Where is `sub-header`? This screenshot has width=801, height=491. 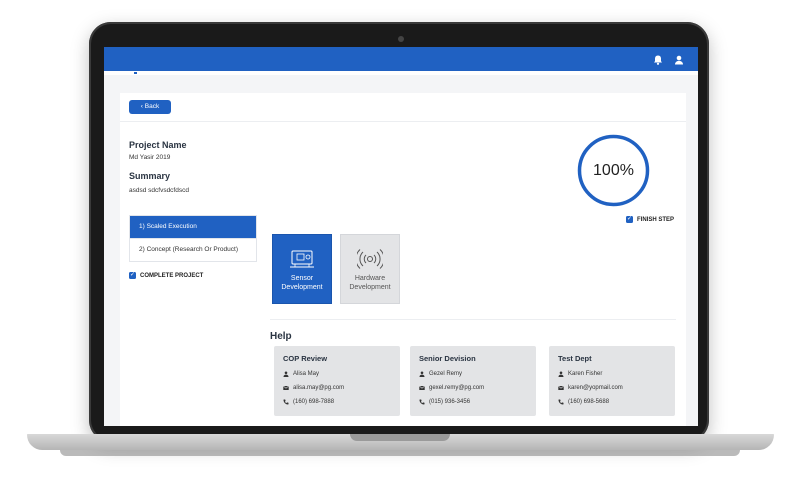 sub-header is located at coordinates (401, 73).